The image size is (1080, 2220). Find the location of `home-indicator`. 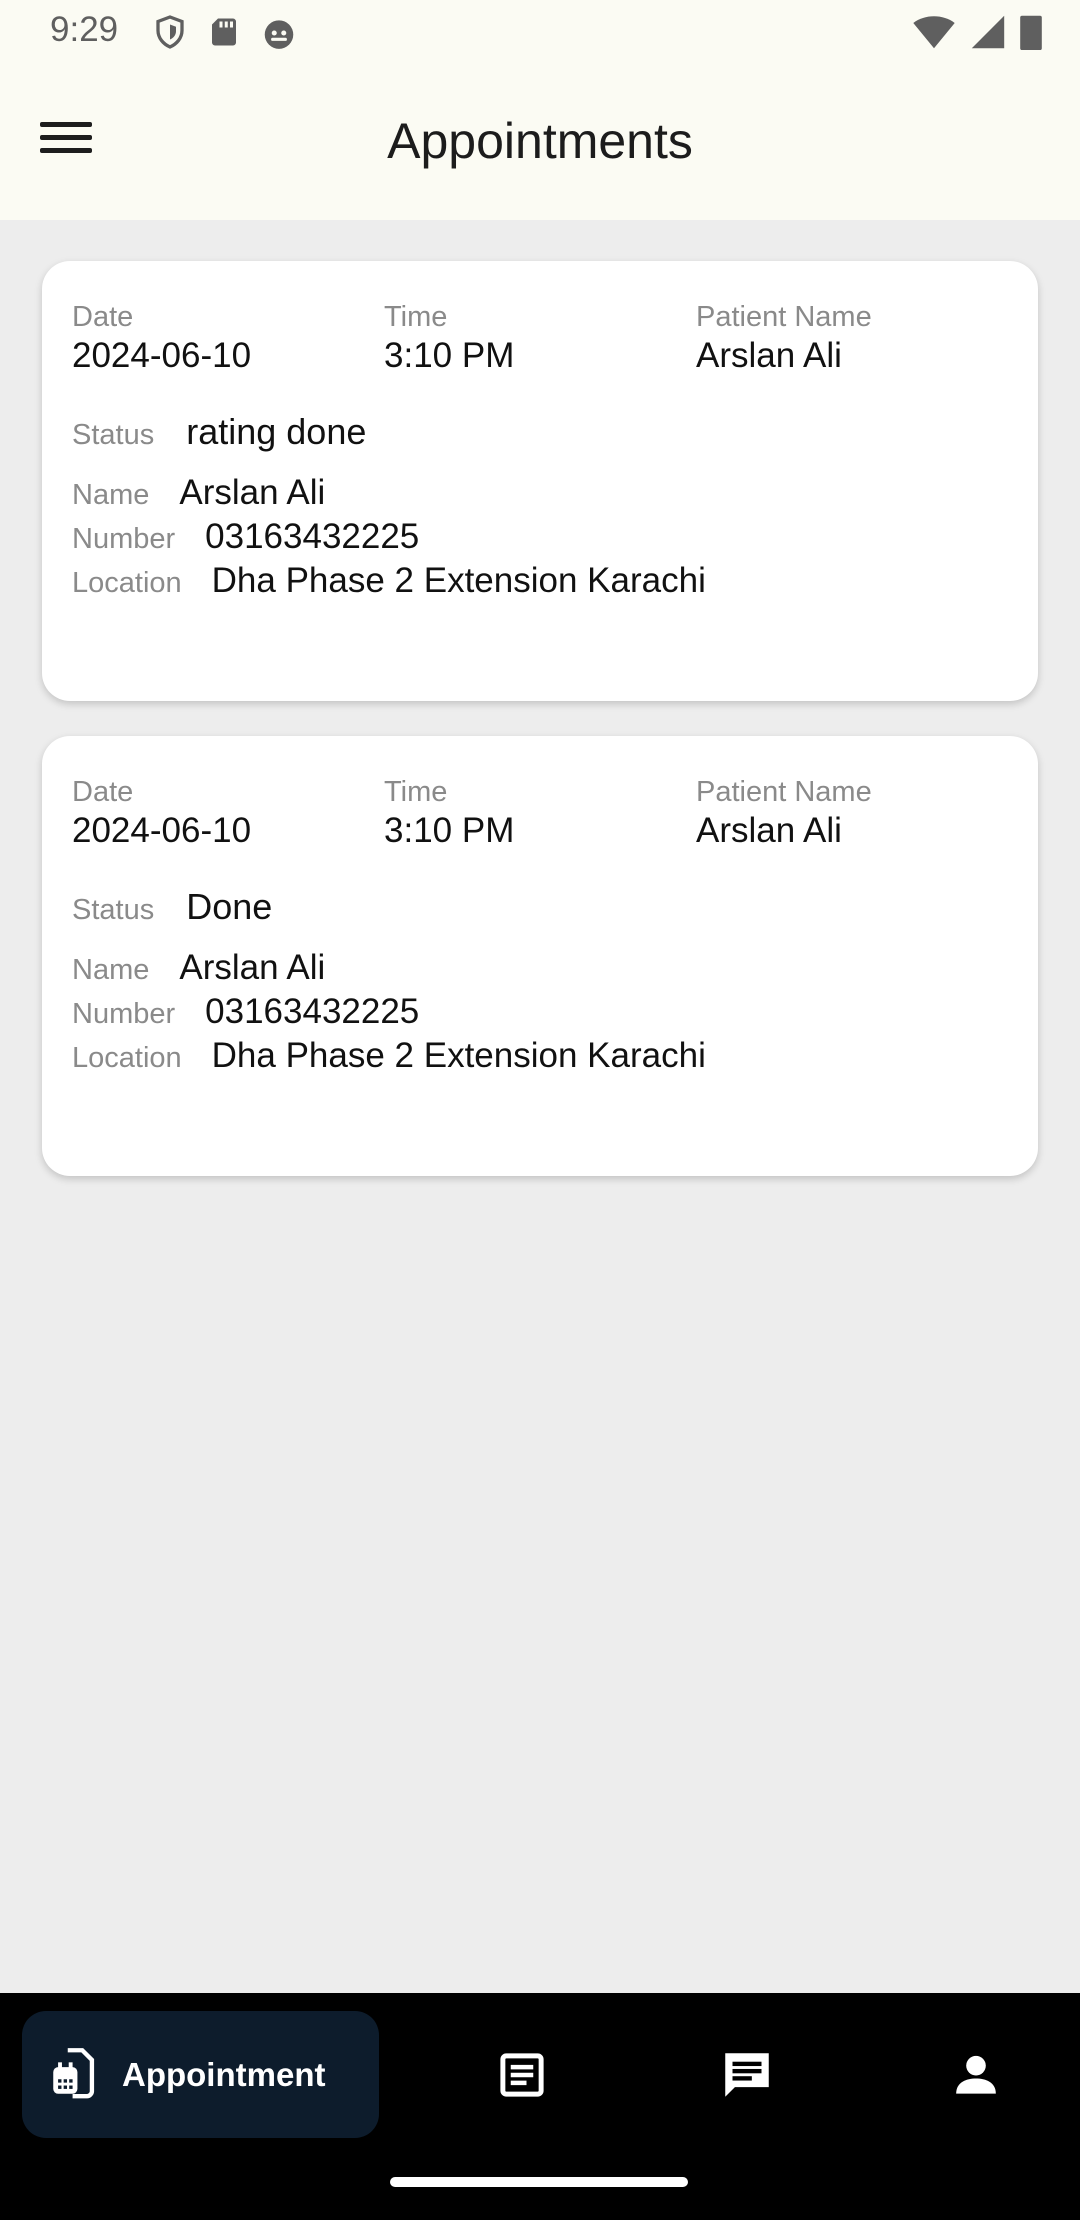

home-indicator is located at coordinates (539, 2182).